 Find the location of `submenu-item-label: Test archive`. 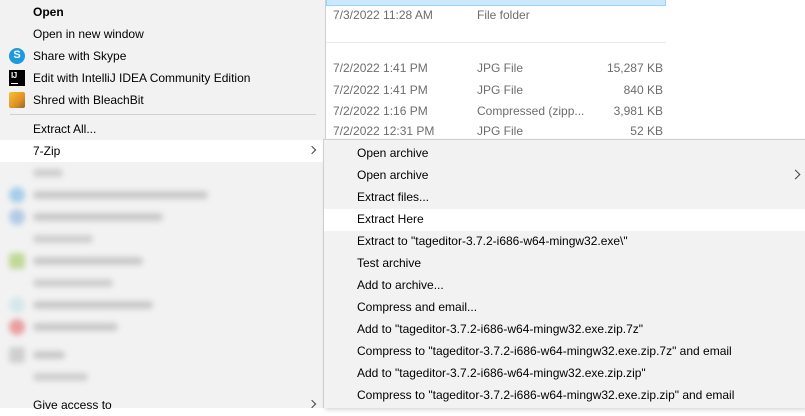

submenu-item-label: Test archive is located at coordinates (389, 263).